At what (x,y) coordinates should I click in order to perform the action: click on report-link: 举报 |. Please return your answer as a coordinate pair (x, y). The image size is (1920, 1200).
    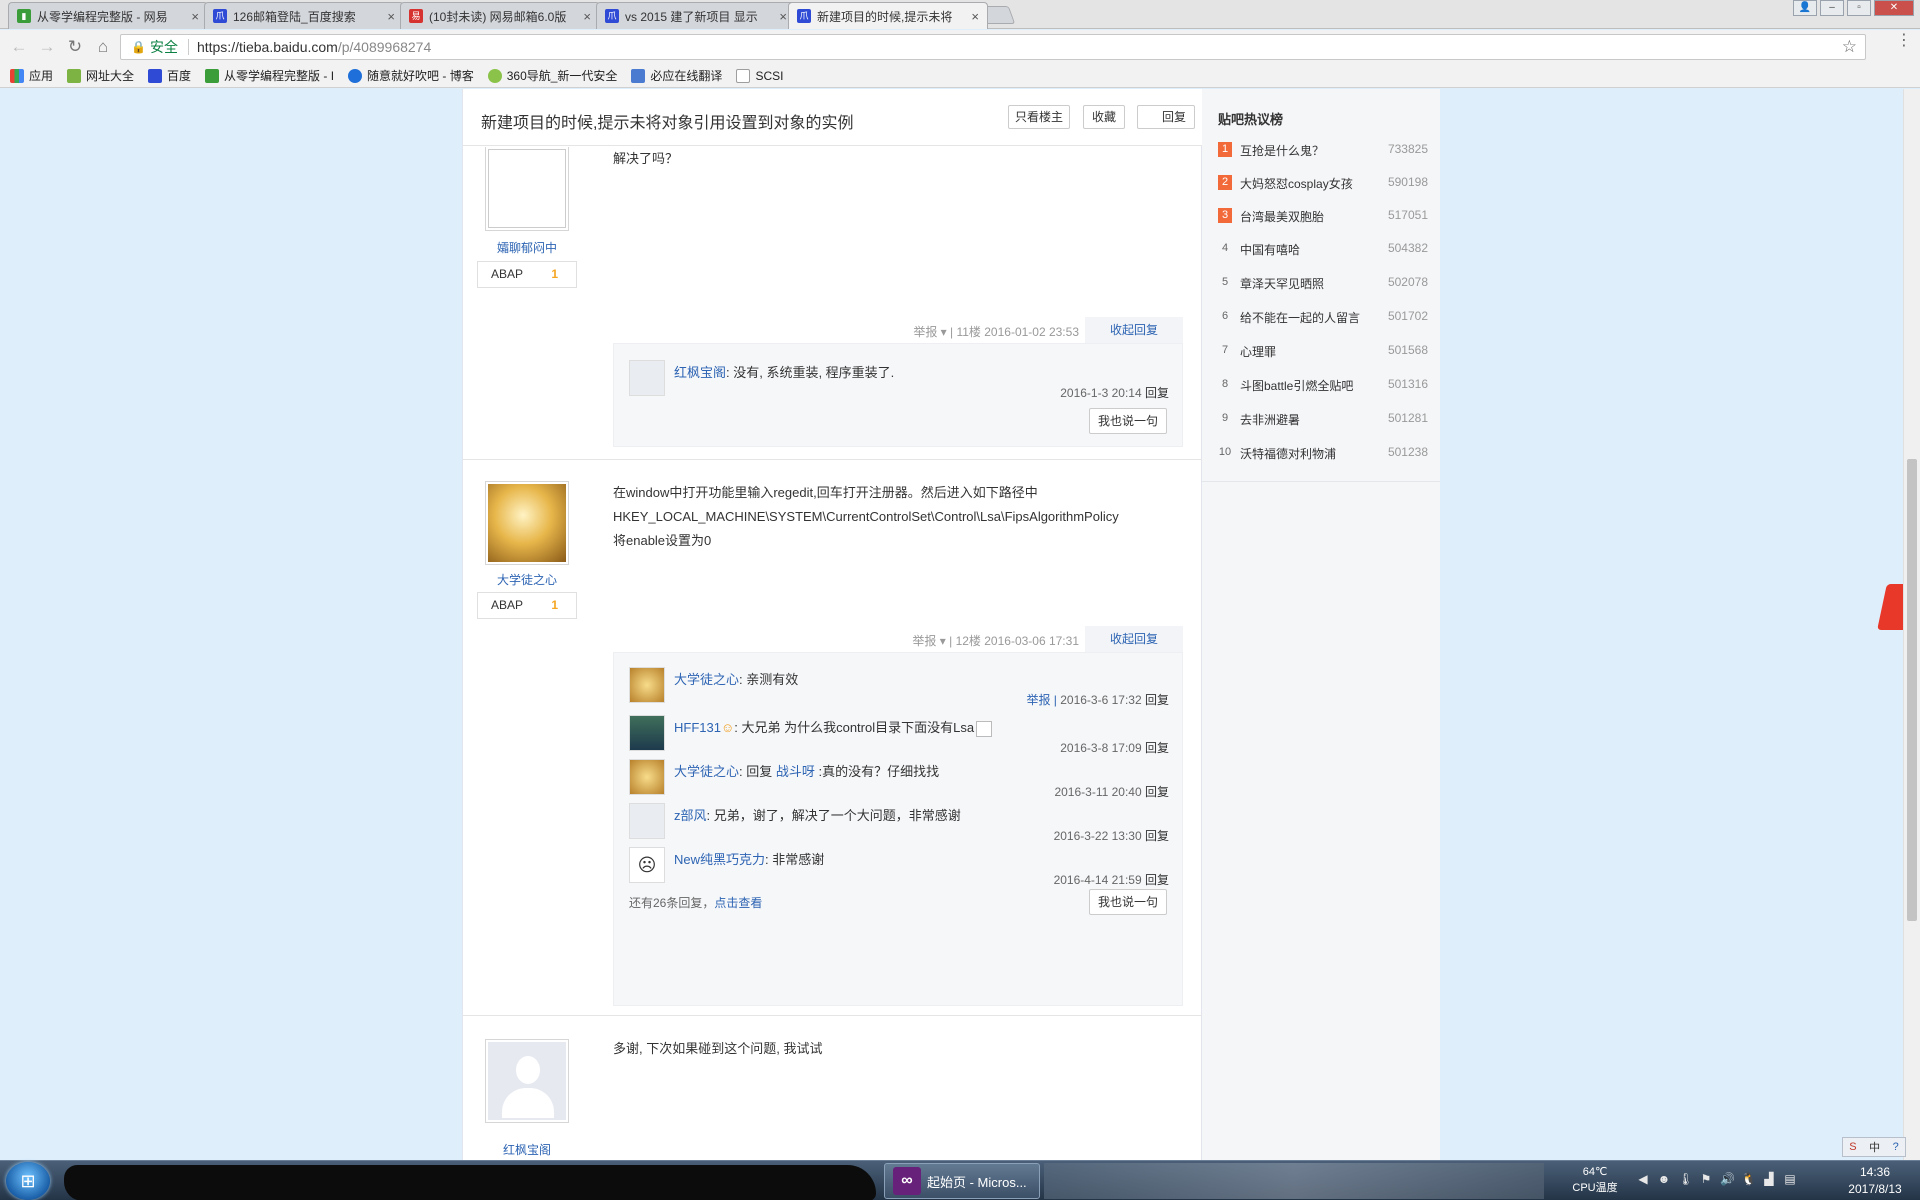
    Looking at the image, I should click on (1041, 700).